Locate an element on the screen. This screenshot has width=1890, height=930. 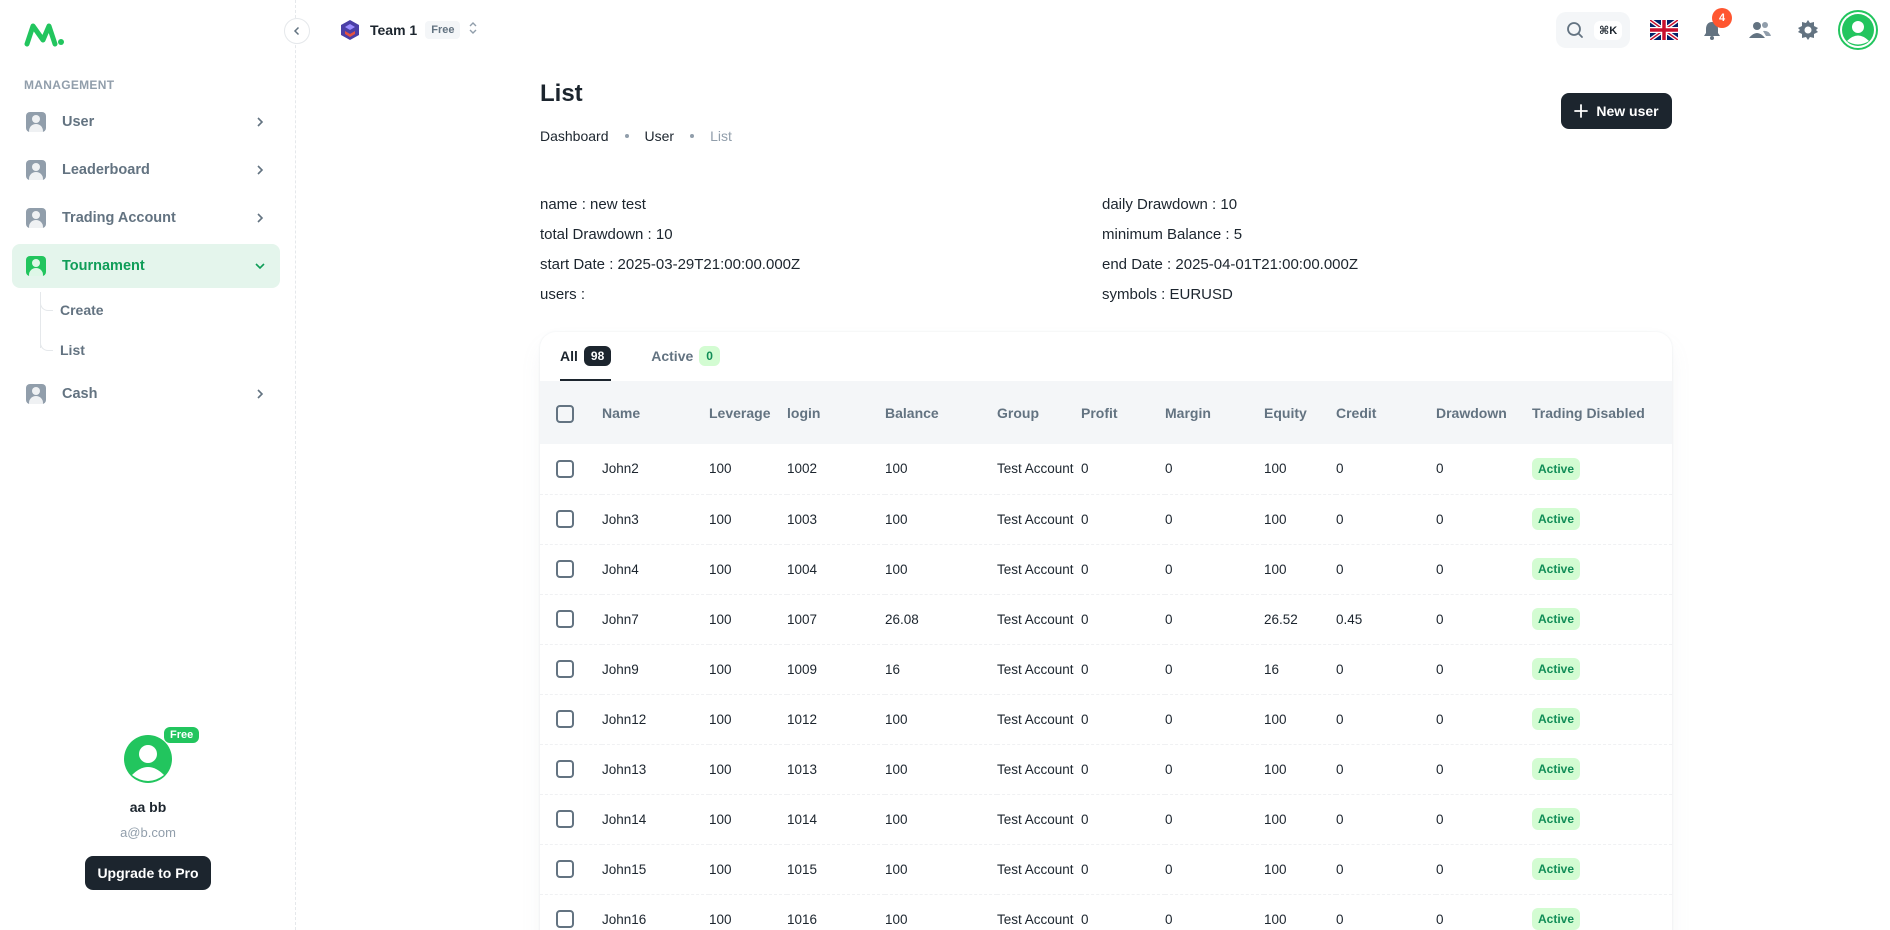
cell-equity: 26.52 is located at coordinates (1300, 619).